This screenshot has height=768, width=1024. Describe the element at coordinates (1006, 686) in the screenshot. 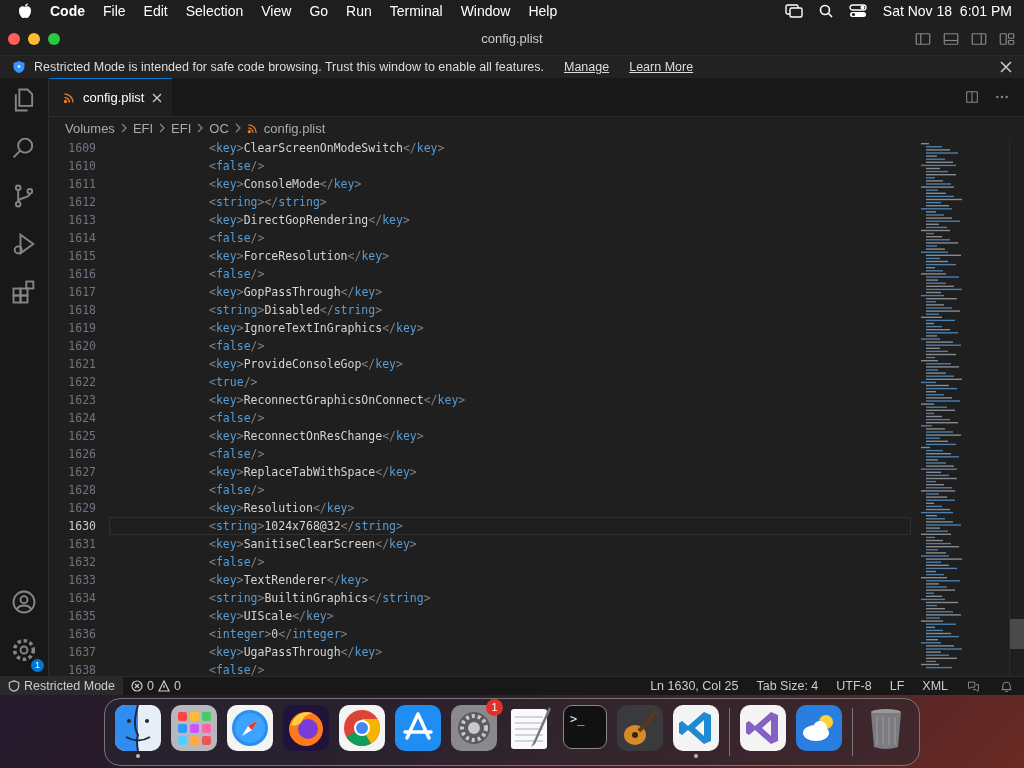

I see `bell-icon` at that location.